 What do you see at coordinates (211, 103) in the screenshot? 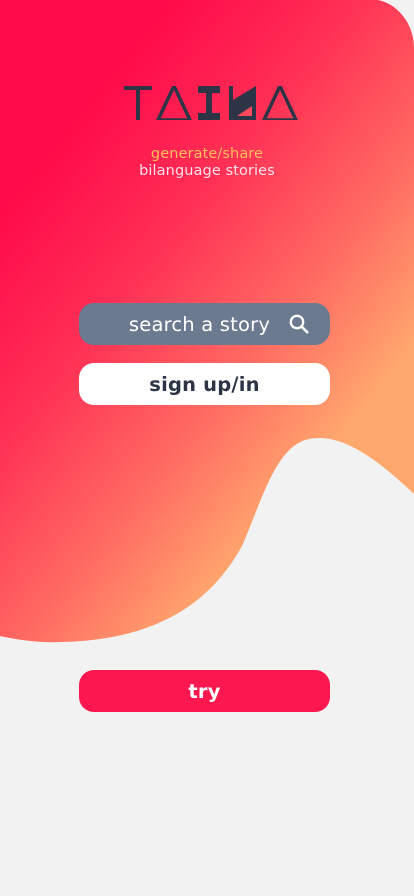
I see `taika-logo` at bounding box center [211, 103].